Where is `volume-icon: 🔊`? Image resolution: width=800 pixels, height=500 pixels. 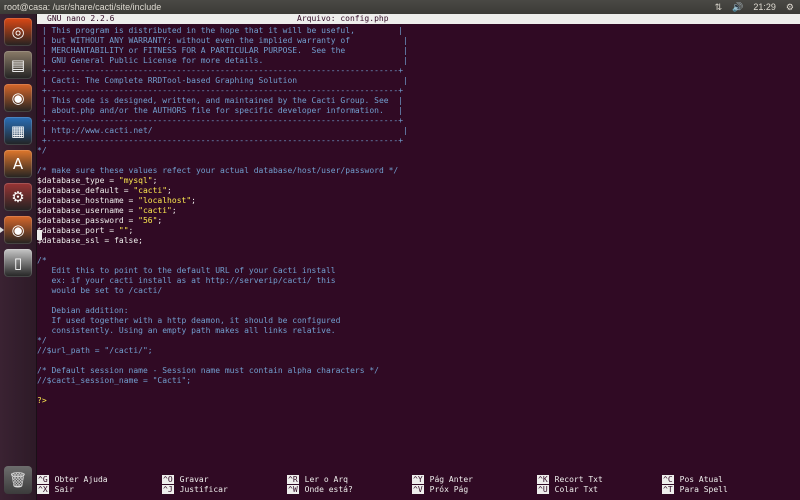 volume-icon: 🔊 is located at coordinates (737, 7).